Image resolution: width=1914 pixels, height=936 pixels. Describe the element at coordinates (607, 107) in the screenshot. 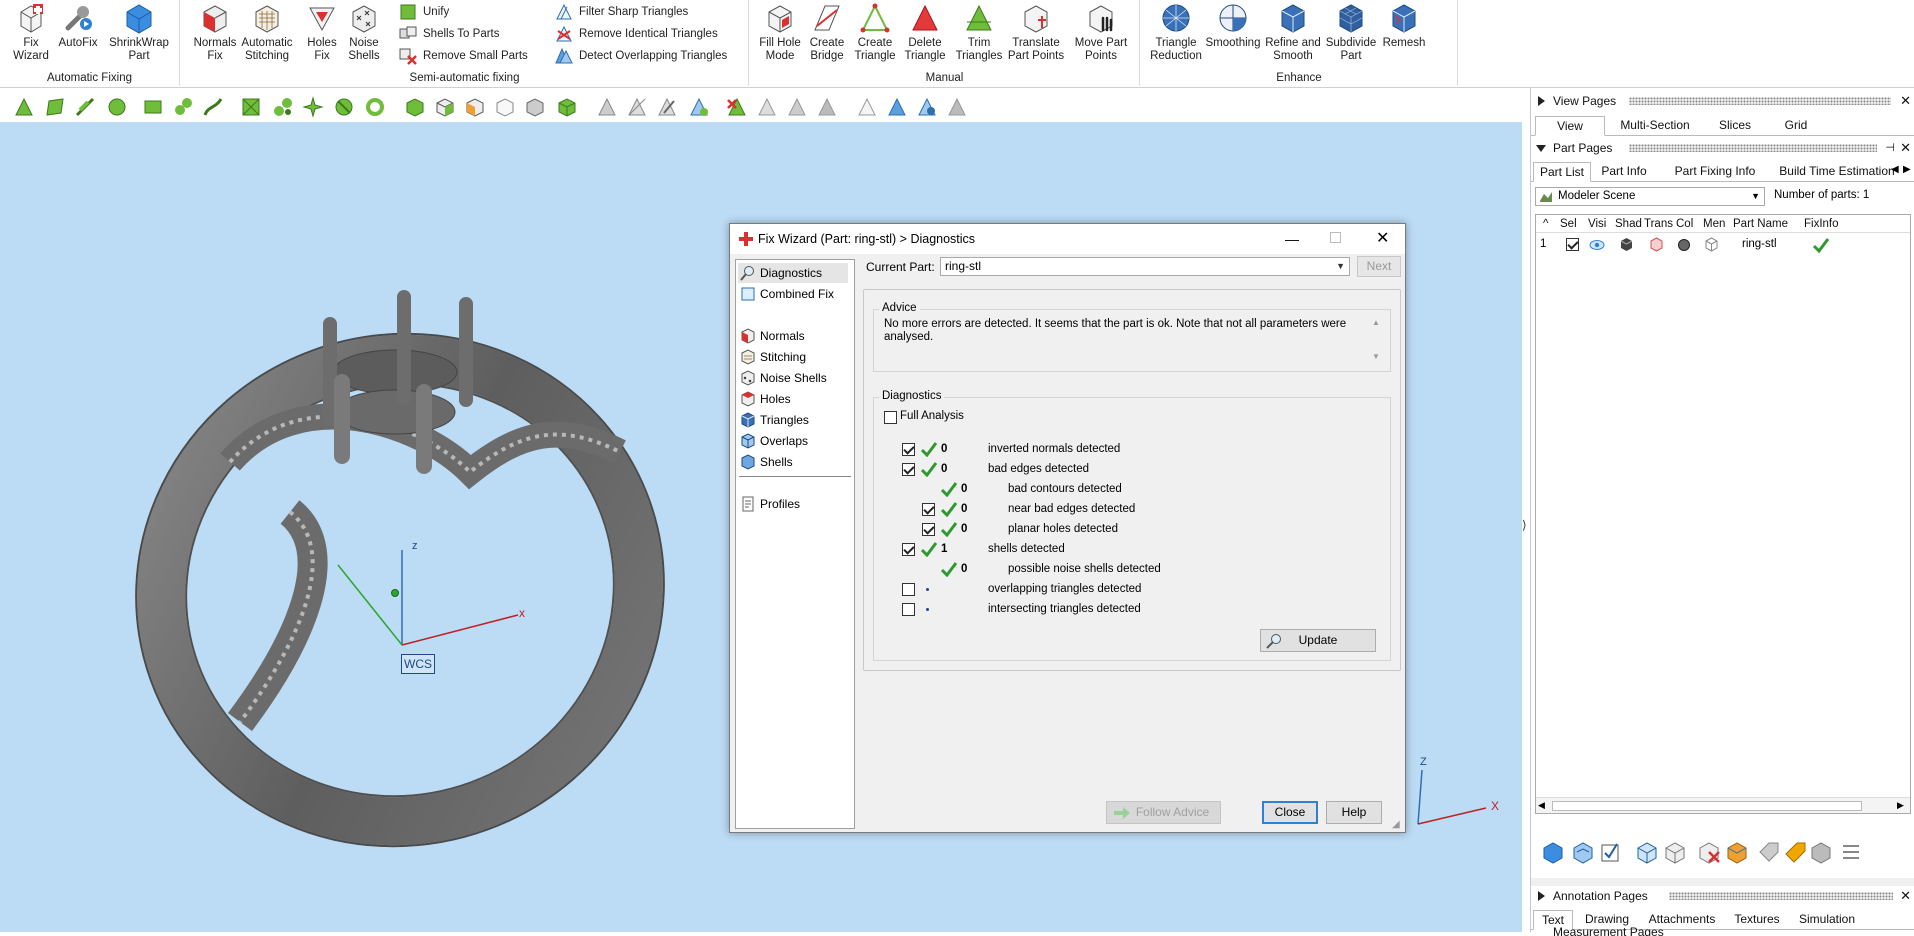

I see `triangle-grey-icon` at that location.